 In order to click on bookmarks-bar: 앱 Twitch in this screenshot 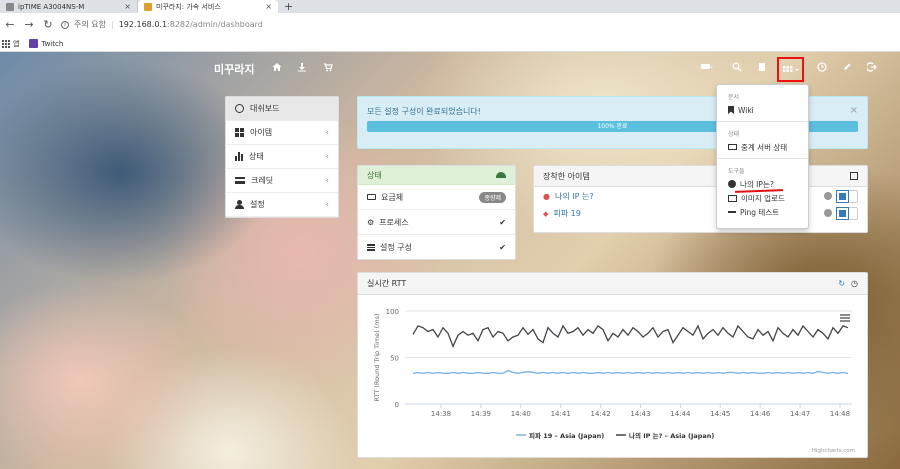, I will do `click(450, 44)`.